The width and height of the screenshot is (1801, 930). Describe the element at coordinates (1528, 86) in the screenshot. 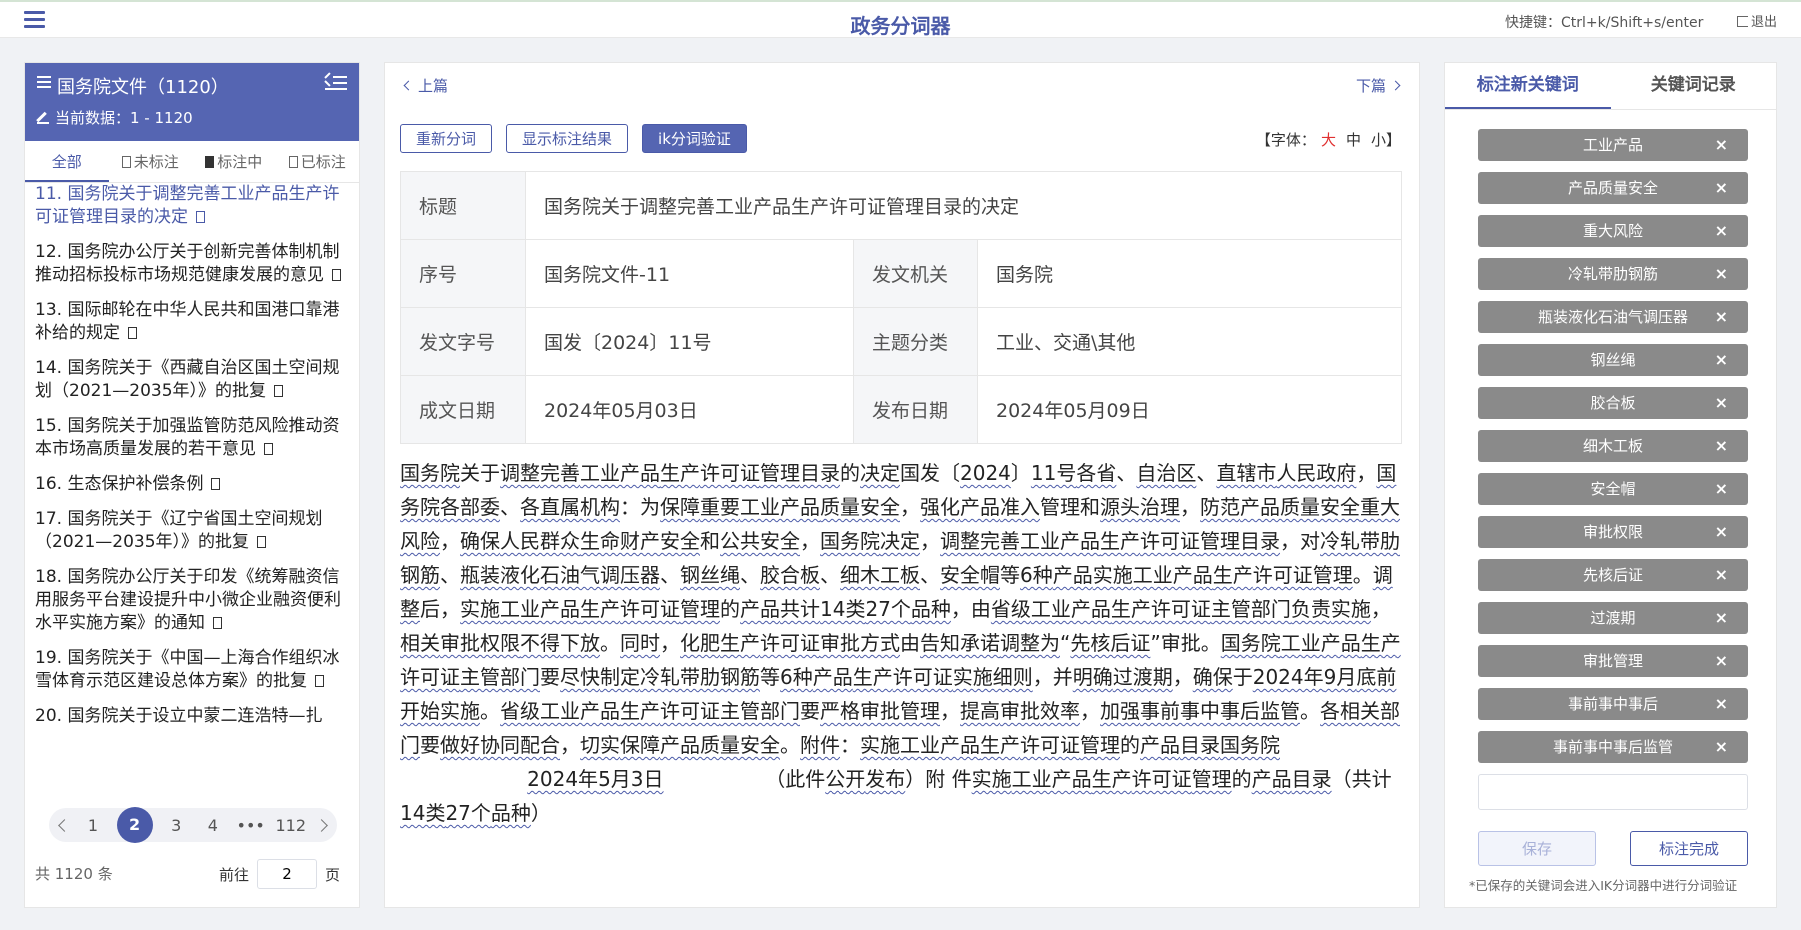

I see `tab-new-keywords: 标注新关键词` at that location.